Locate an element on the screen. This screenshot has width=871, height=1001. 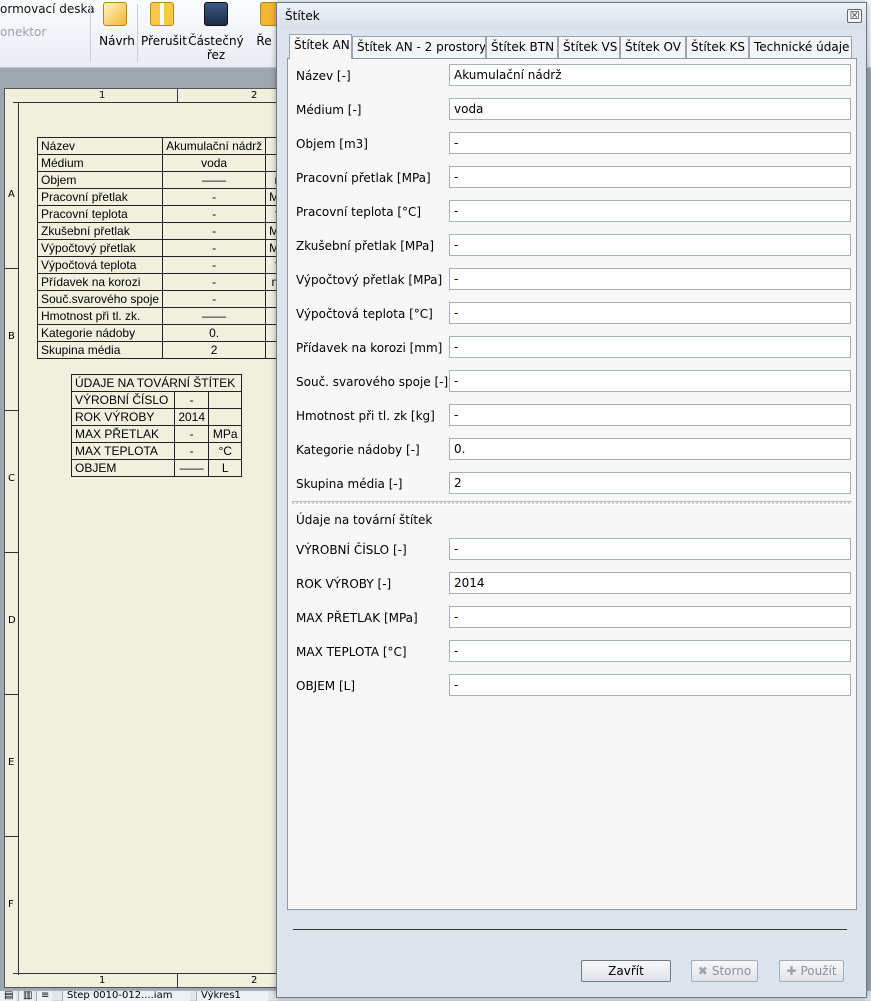
table-row: MAX PŘETLAK - MPa is located at coordinates (156, 434).